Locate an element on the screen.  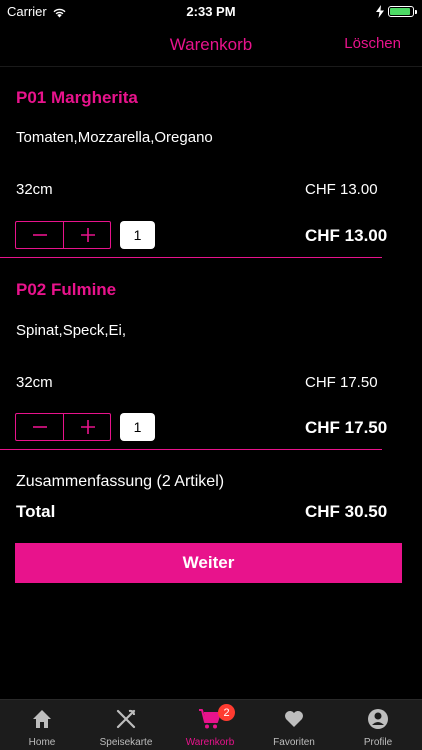
item-total: CHF 17.50 is located at coordinates (346, 427).